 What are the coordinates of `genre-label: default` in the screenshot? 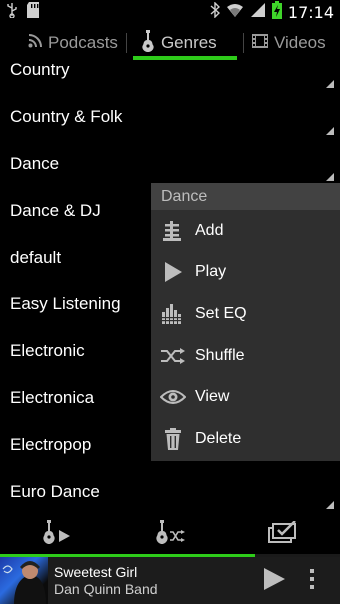 It's located at (36, 257).